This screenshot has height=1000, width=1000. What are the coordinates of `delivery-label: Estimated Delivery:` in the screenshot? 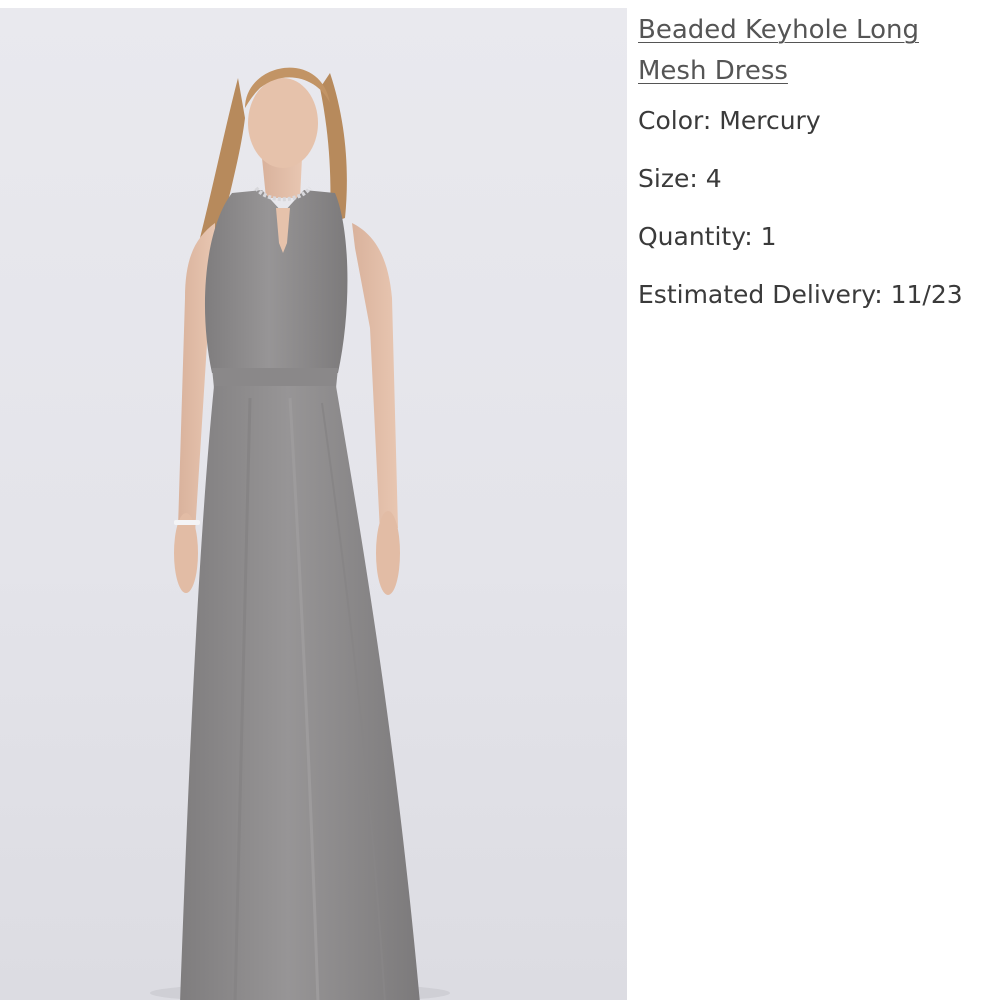 It's located at (760, 294).